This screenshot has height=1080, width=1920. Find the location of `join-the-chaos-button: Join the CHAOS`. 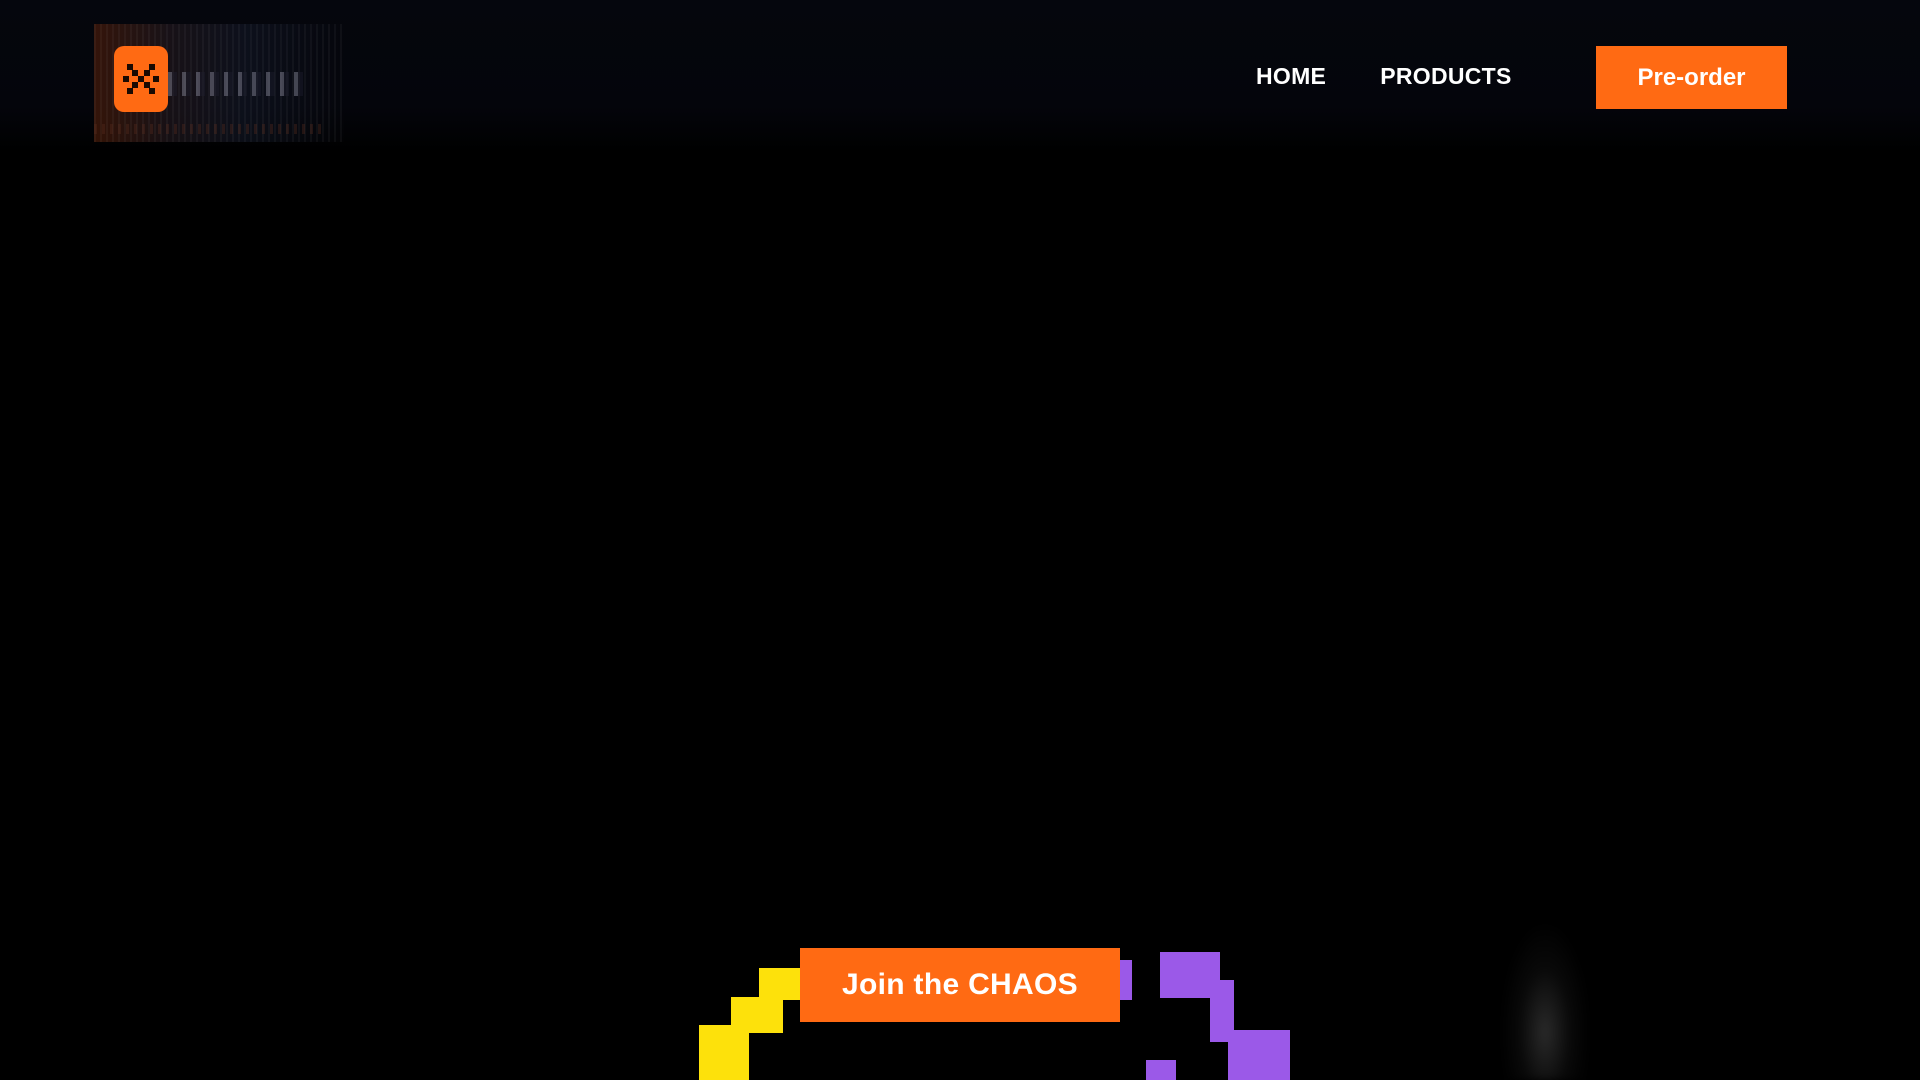

join-the-chaos-button: Join the CHAOS is located at coordinates (960, 985).